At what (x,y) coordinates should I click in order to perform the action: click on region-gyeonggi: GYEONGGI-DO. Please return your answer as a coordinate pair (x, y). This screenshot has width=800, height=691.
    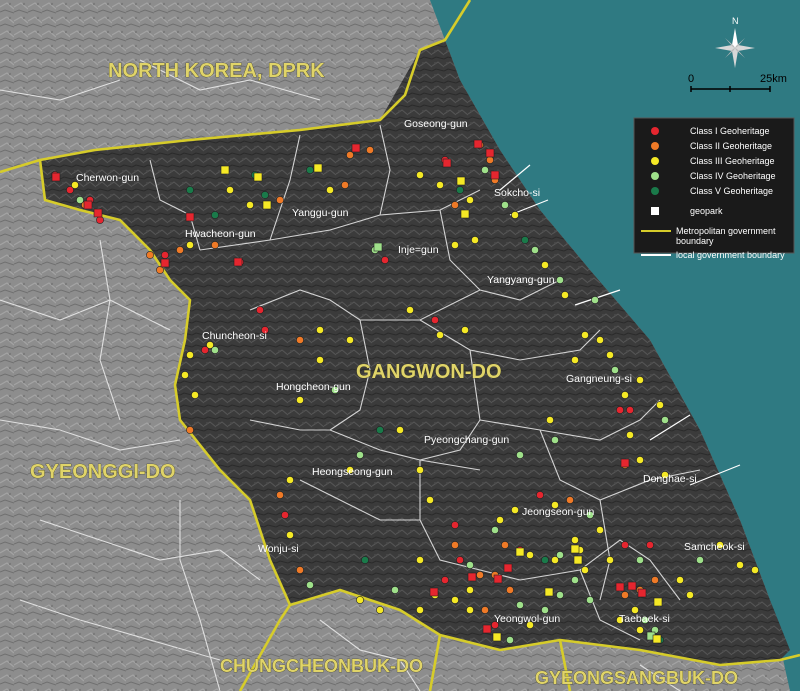
    Looking at the image, I should click on (103, 472).